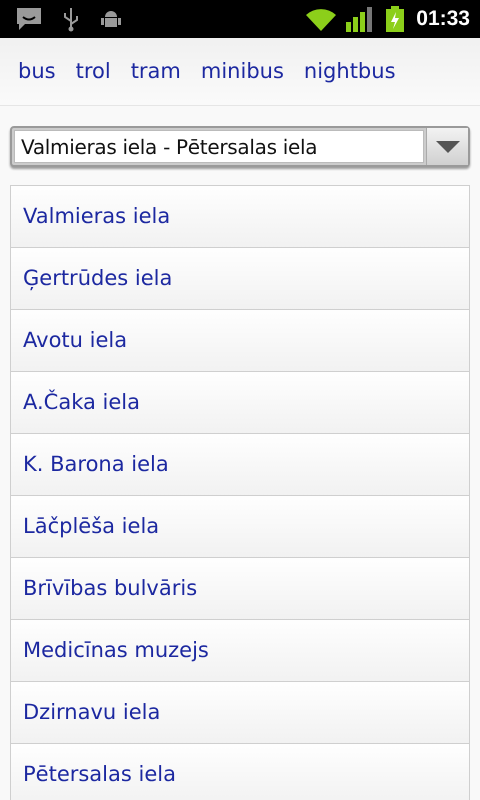 The width and height of the screenshot is (480, 800). Describe the element at coordinates (111, 19) in the screenshot. I see `android-icon` at that location.